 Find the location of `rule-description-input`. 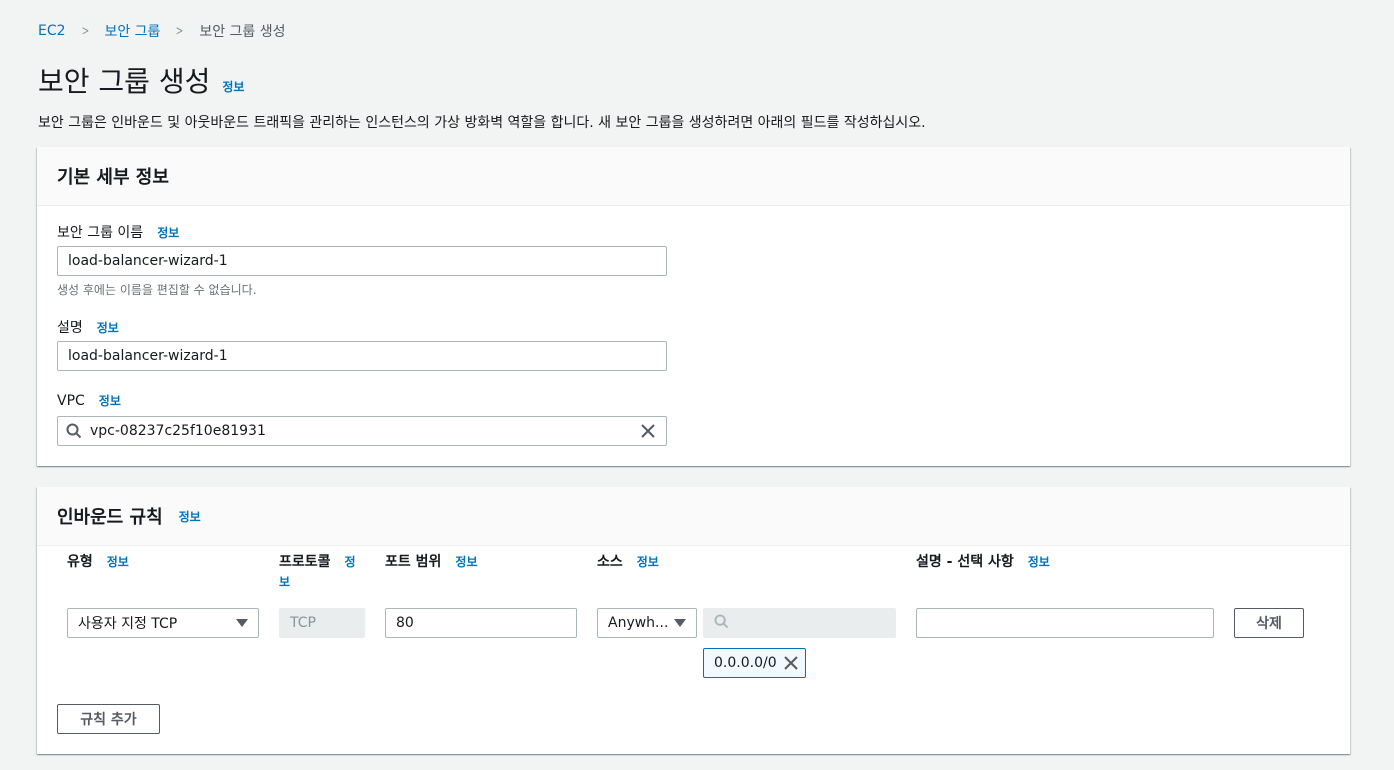

rule-description-input is located at coordinates (1065, 623).